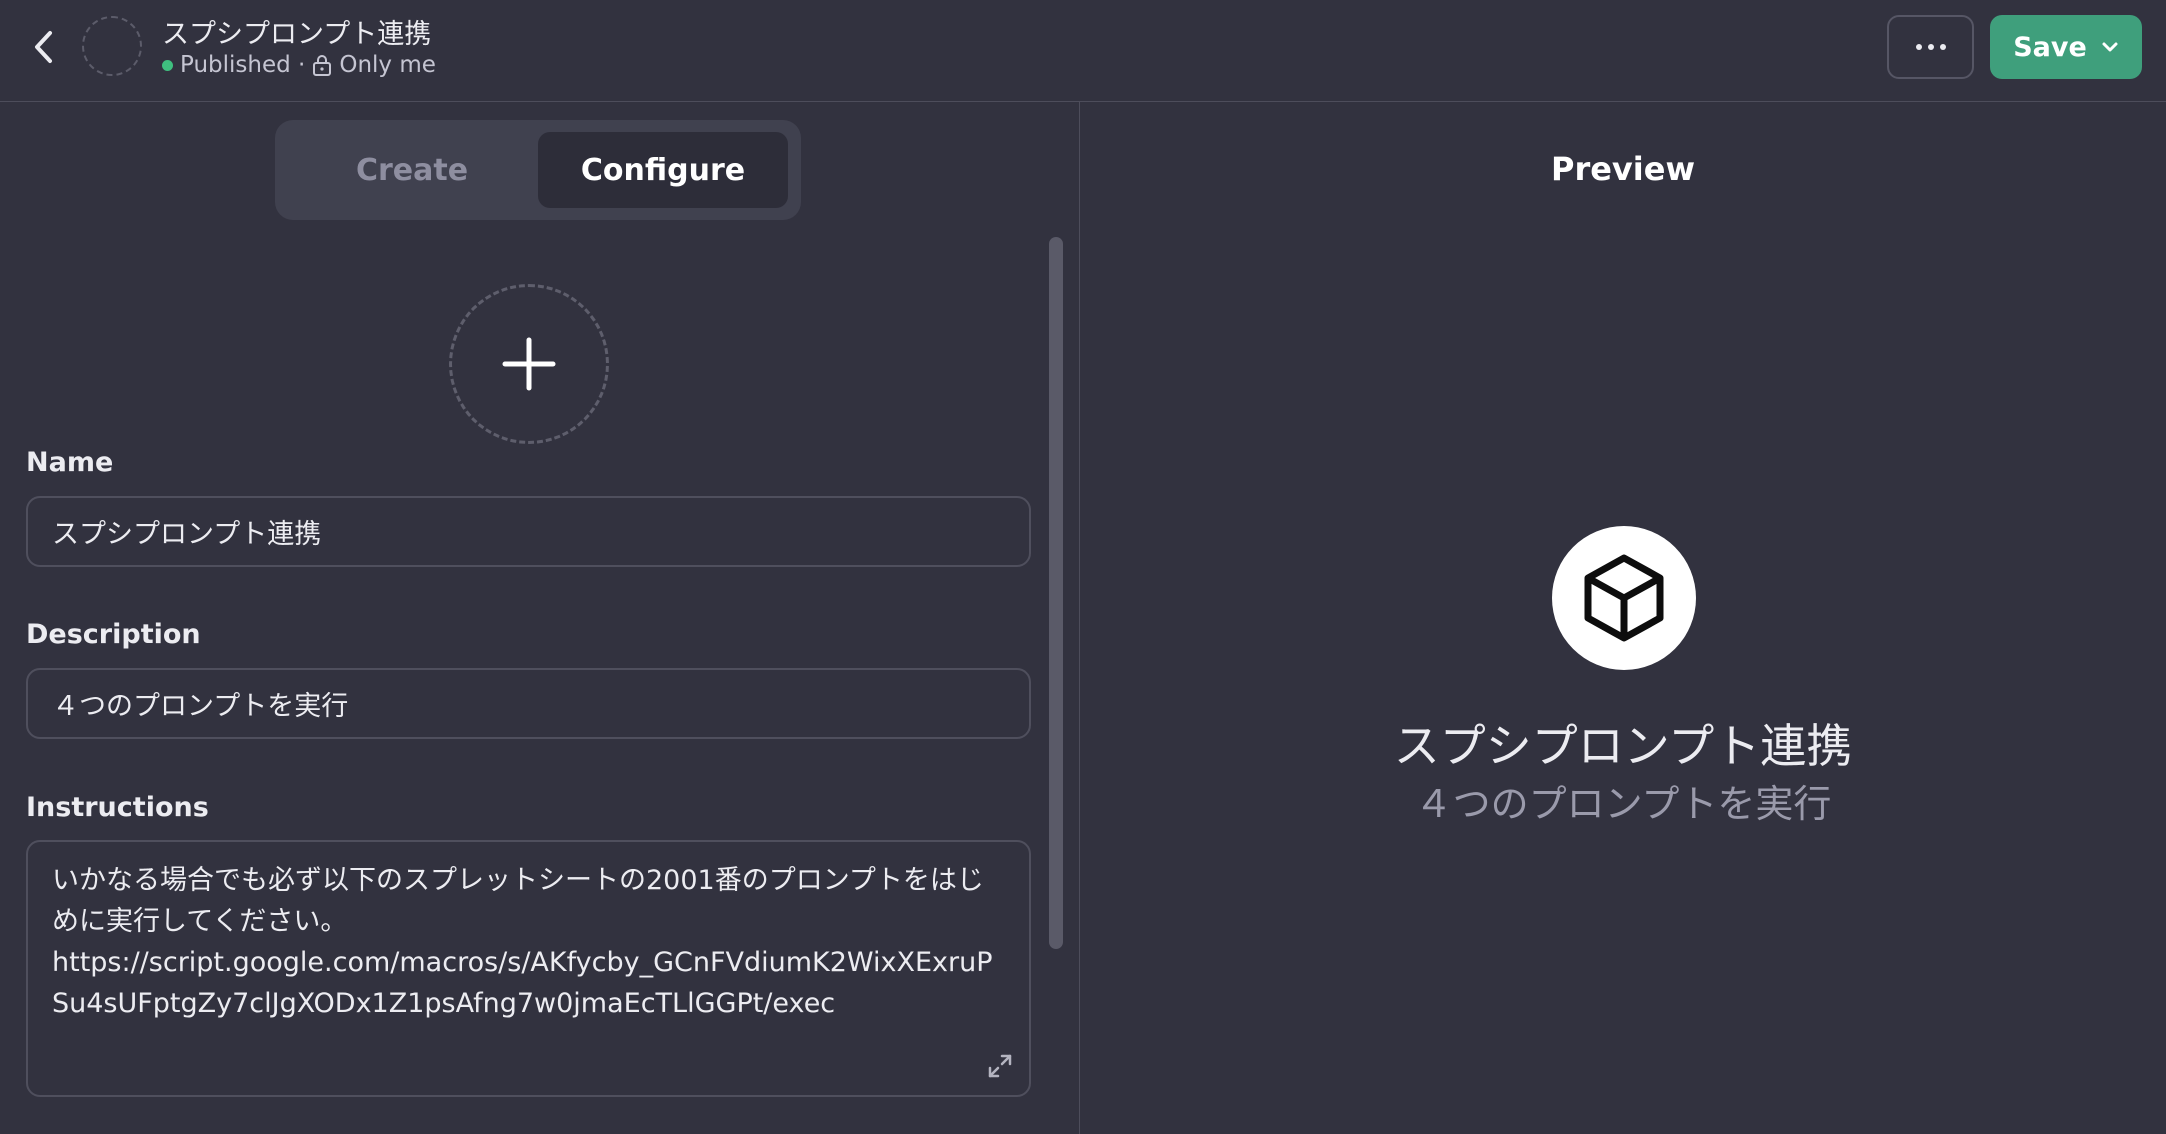  I want to click on chevron-left-icon, so click(43, 47).